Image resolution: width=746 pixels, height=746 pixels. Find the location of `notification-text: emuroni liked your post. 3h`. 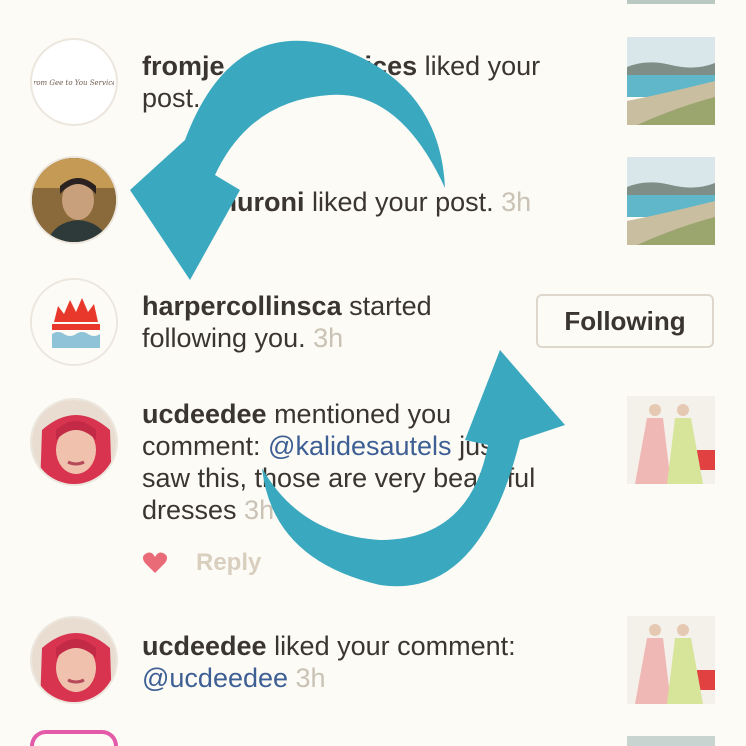

notification-text: emuroni liked your post. 3h is located at coordinates (372, 202).